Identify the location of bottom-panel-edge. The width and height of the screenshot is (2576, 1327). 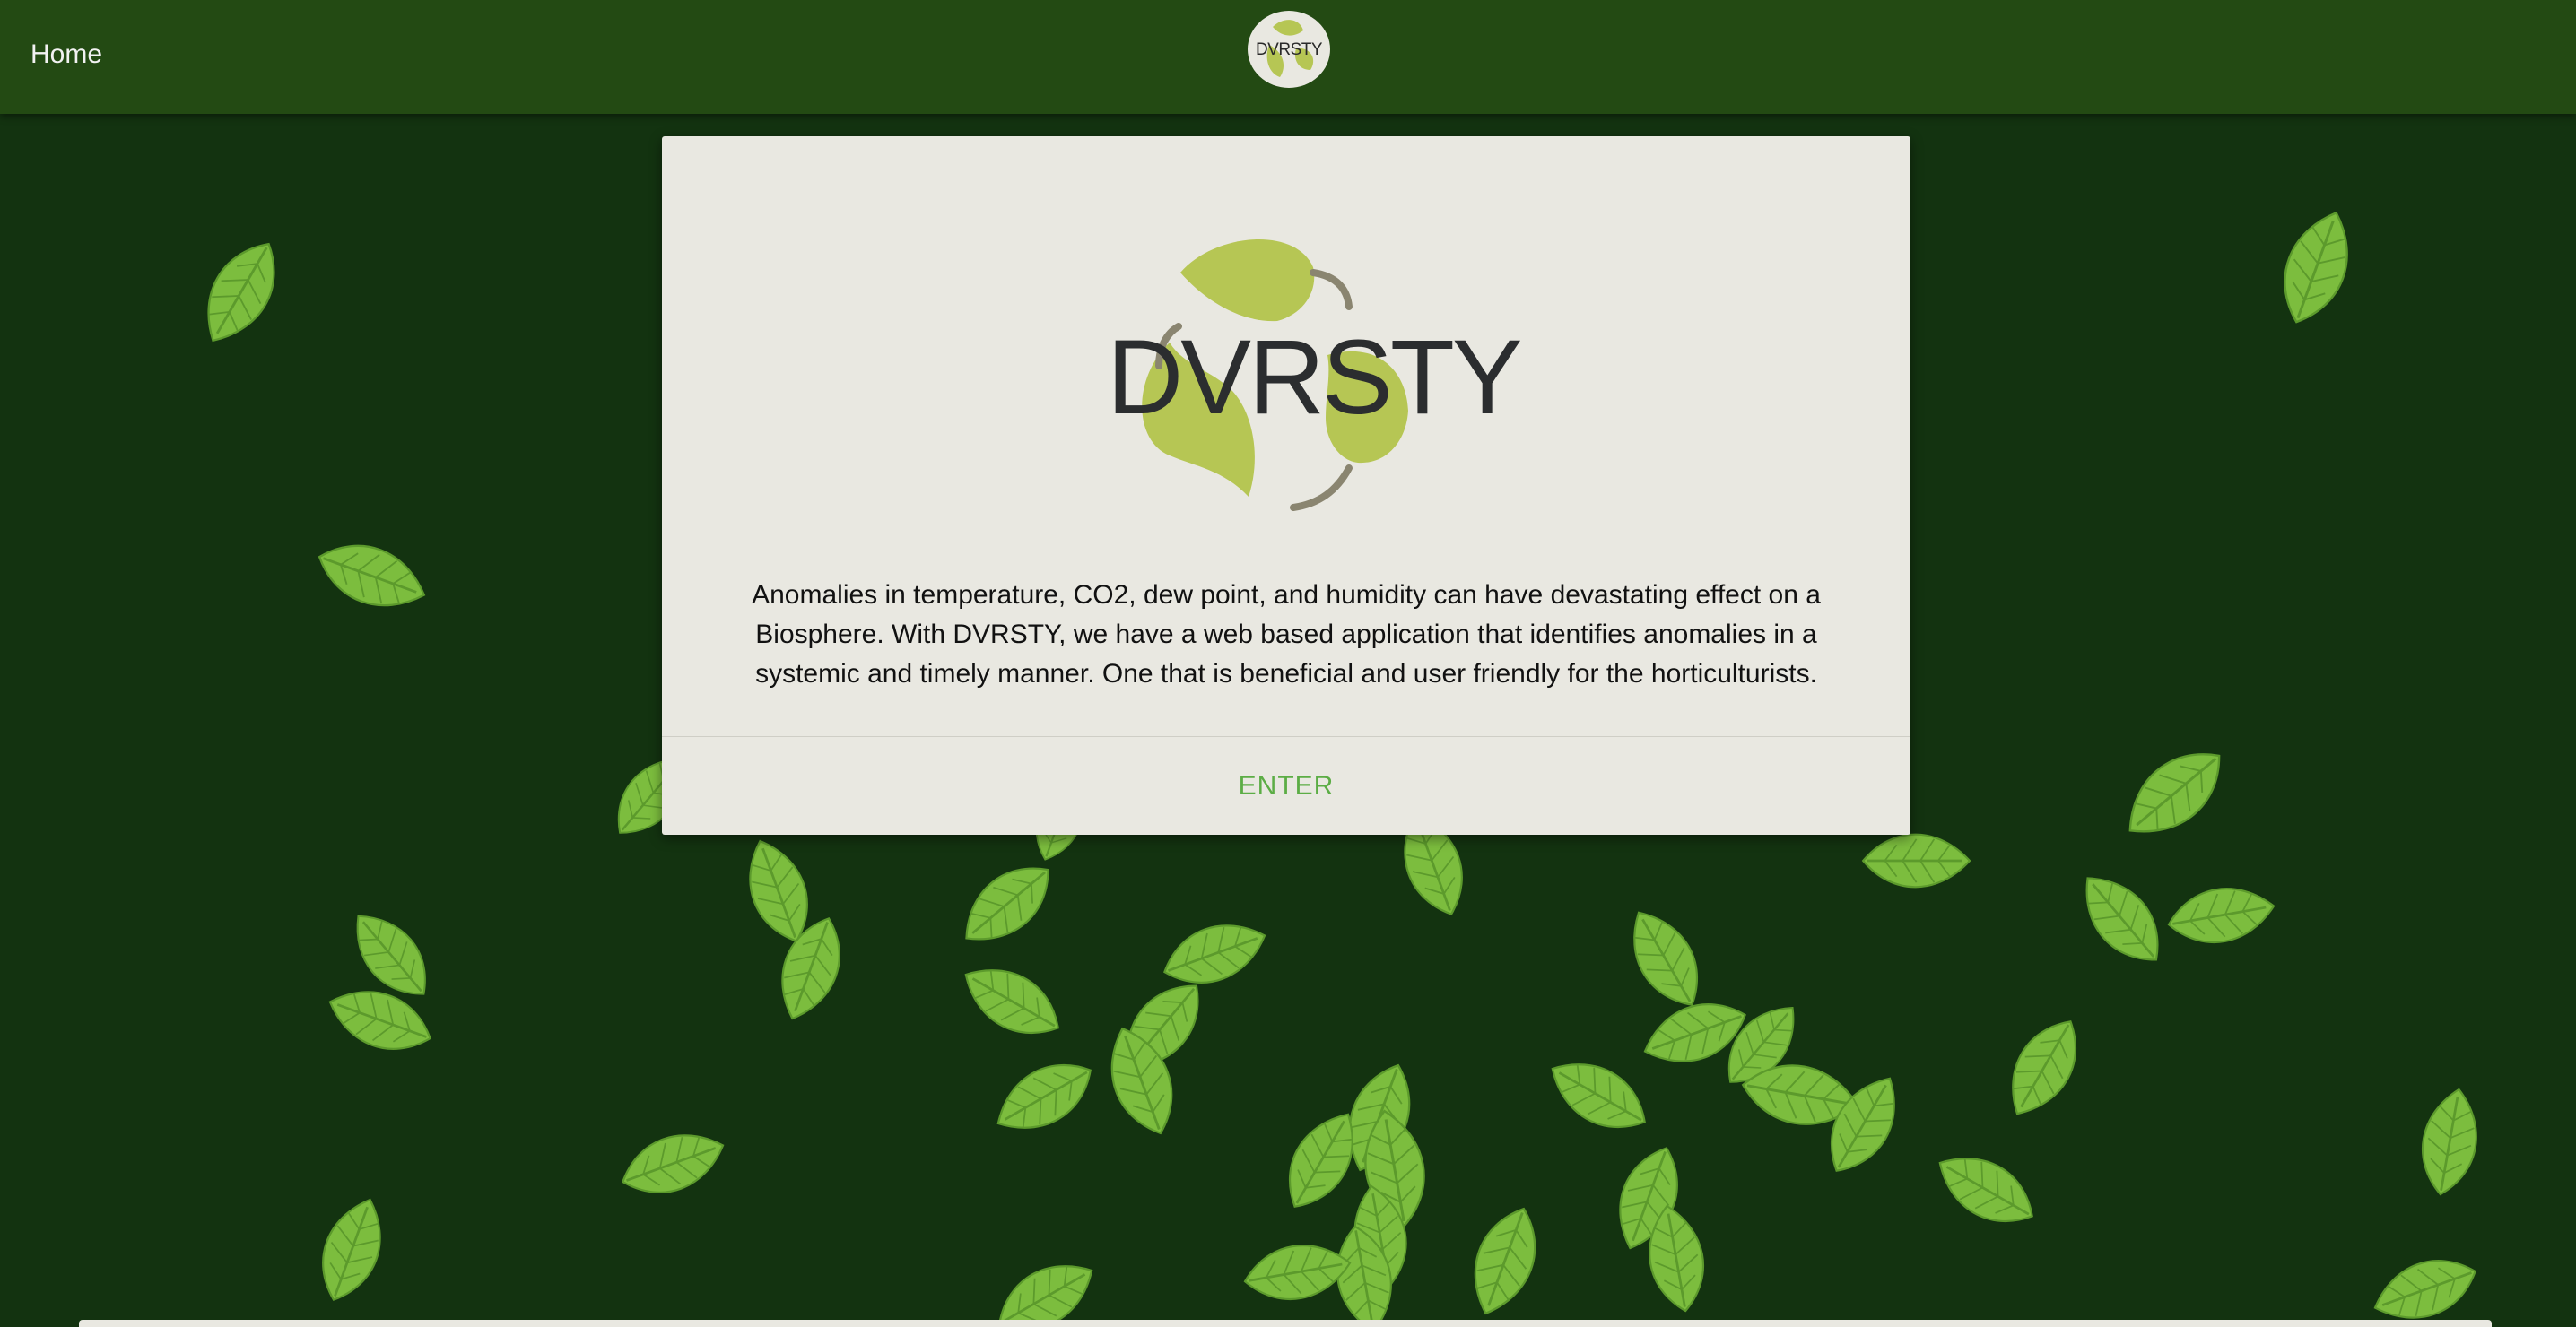
(1285, 1324).